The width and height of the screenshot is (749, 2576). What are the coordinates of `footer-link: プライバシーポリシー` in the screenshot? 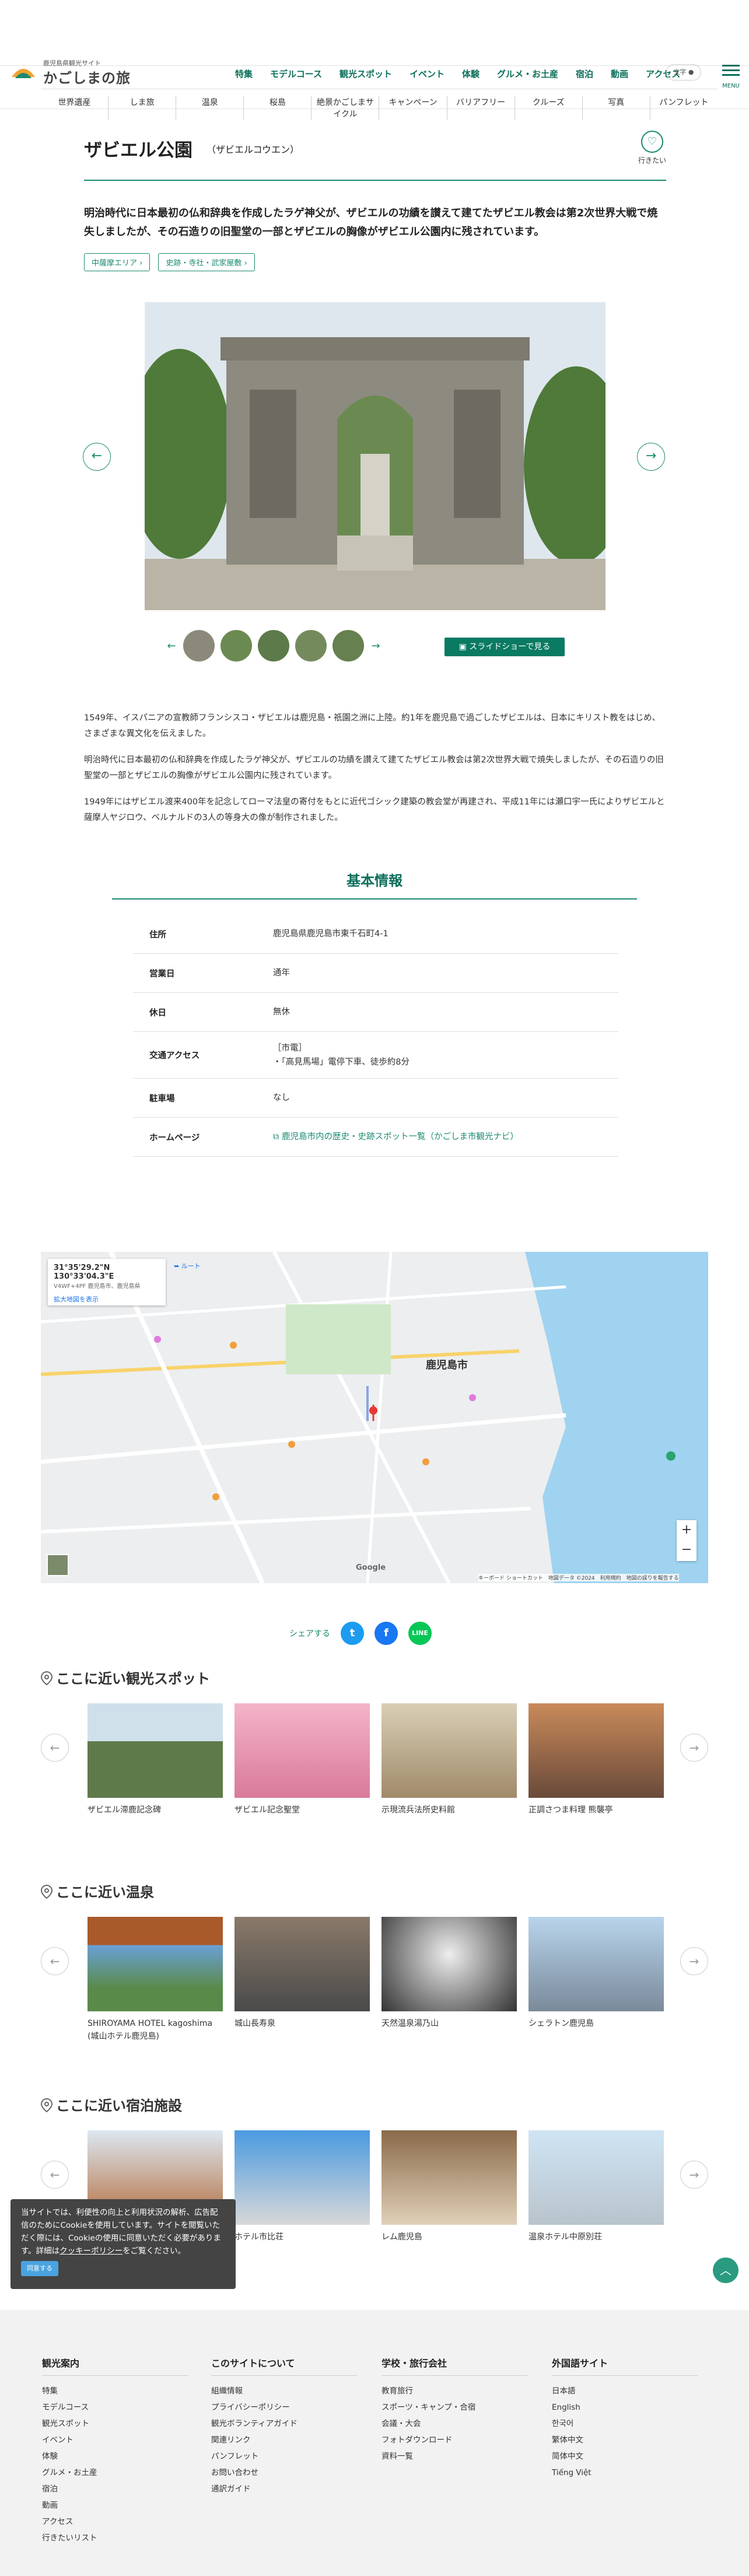 It's located at (290, 2407).